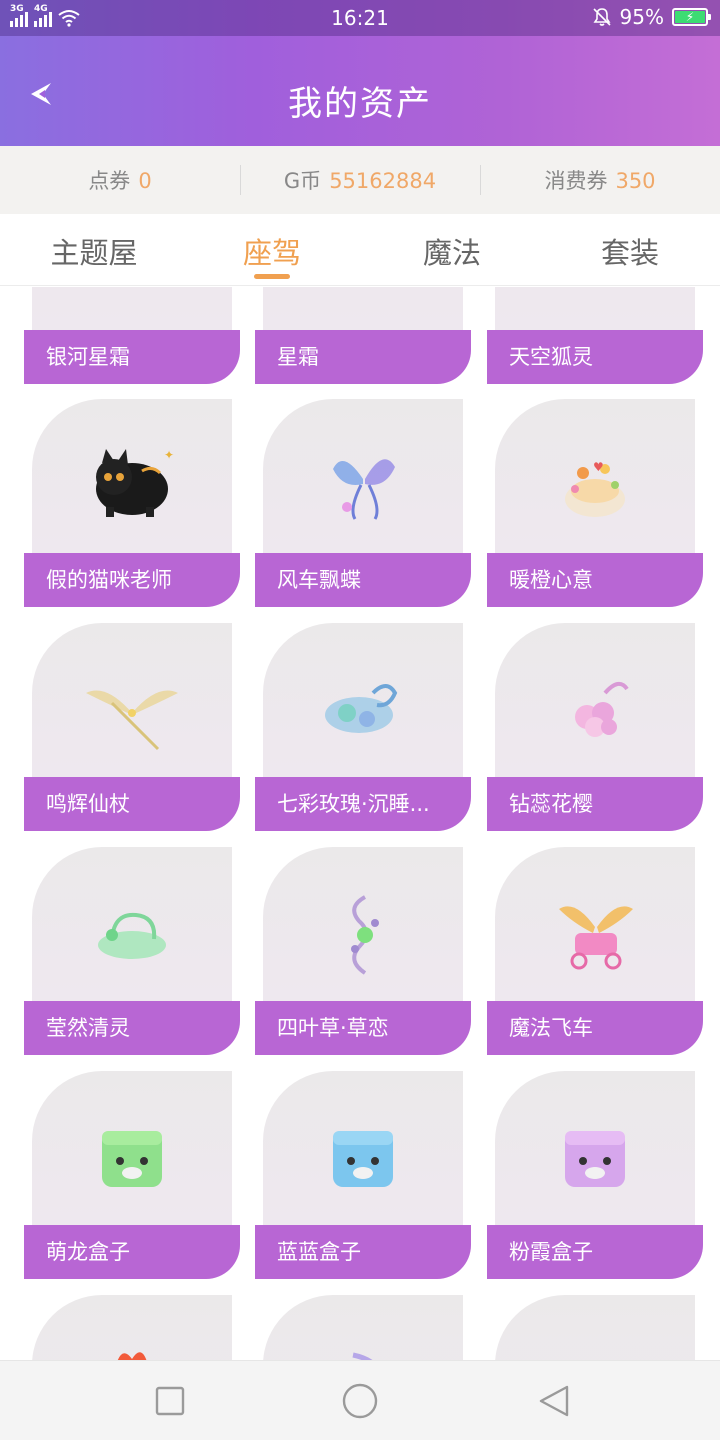 This screenshot has width=720, height=1440. What do you see at coordinates (363, 1028) in the screenshot?
I see `item-name: 四叶草·草恋` at bounding box center [363, 1028].